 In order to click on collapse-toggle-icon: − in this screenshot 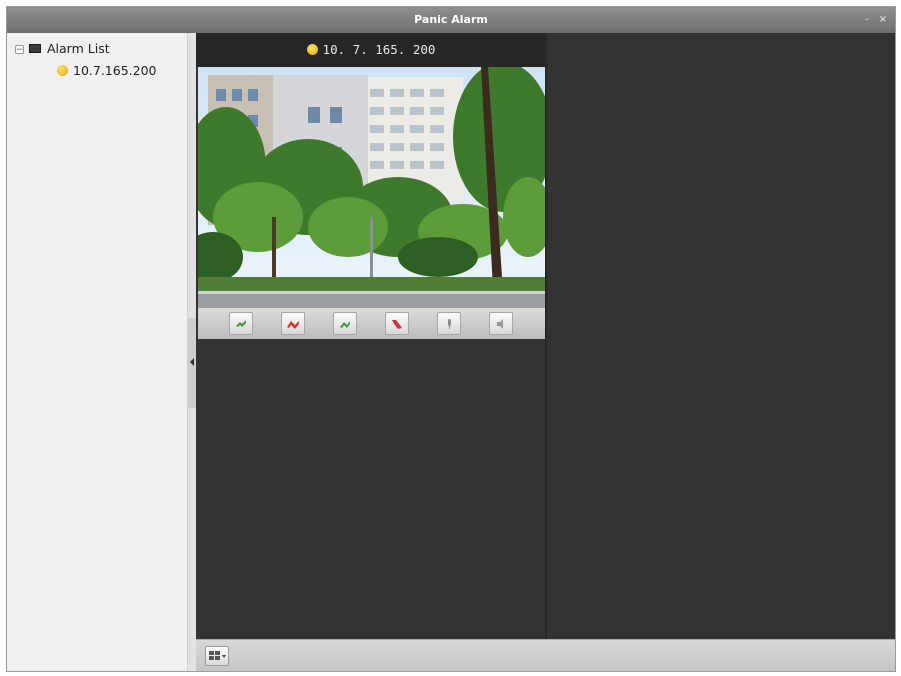, I will do `click(19, 50)`.